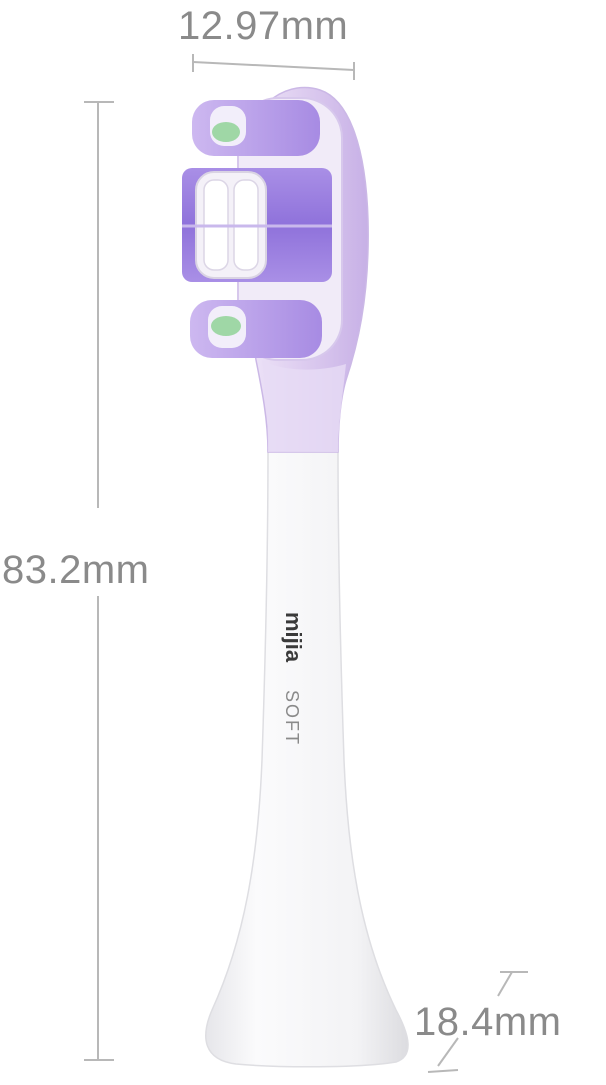 This screenshot has height=1085, width=606. I want to click on variant-label: SOFT, so click(292, 718).